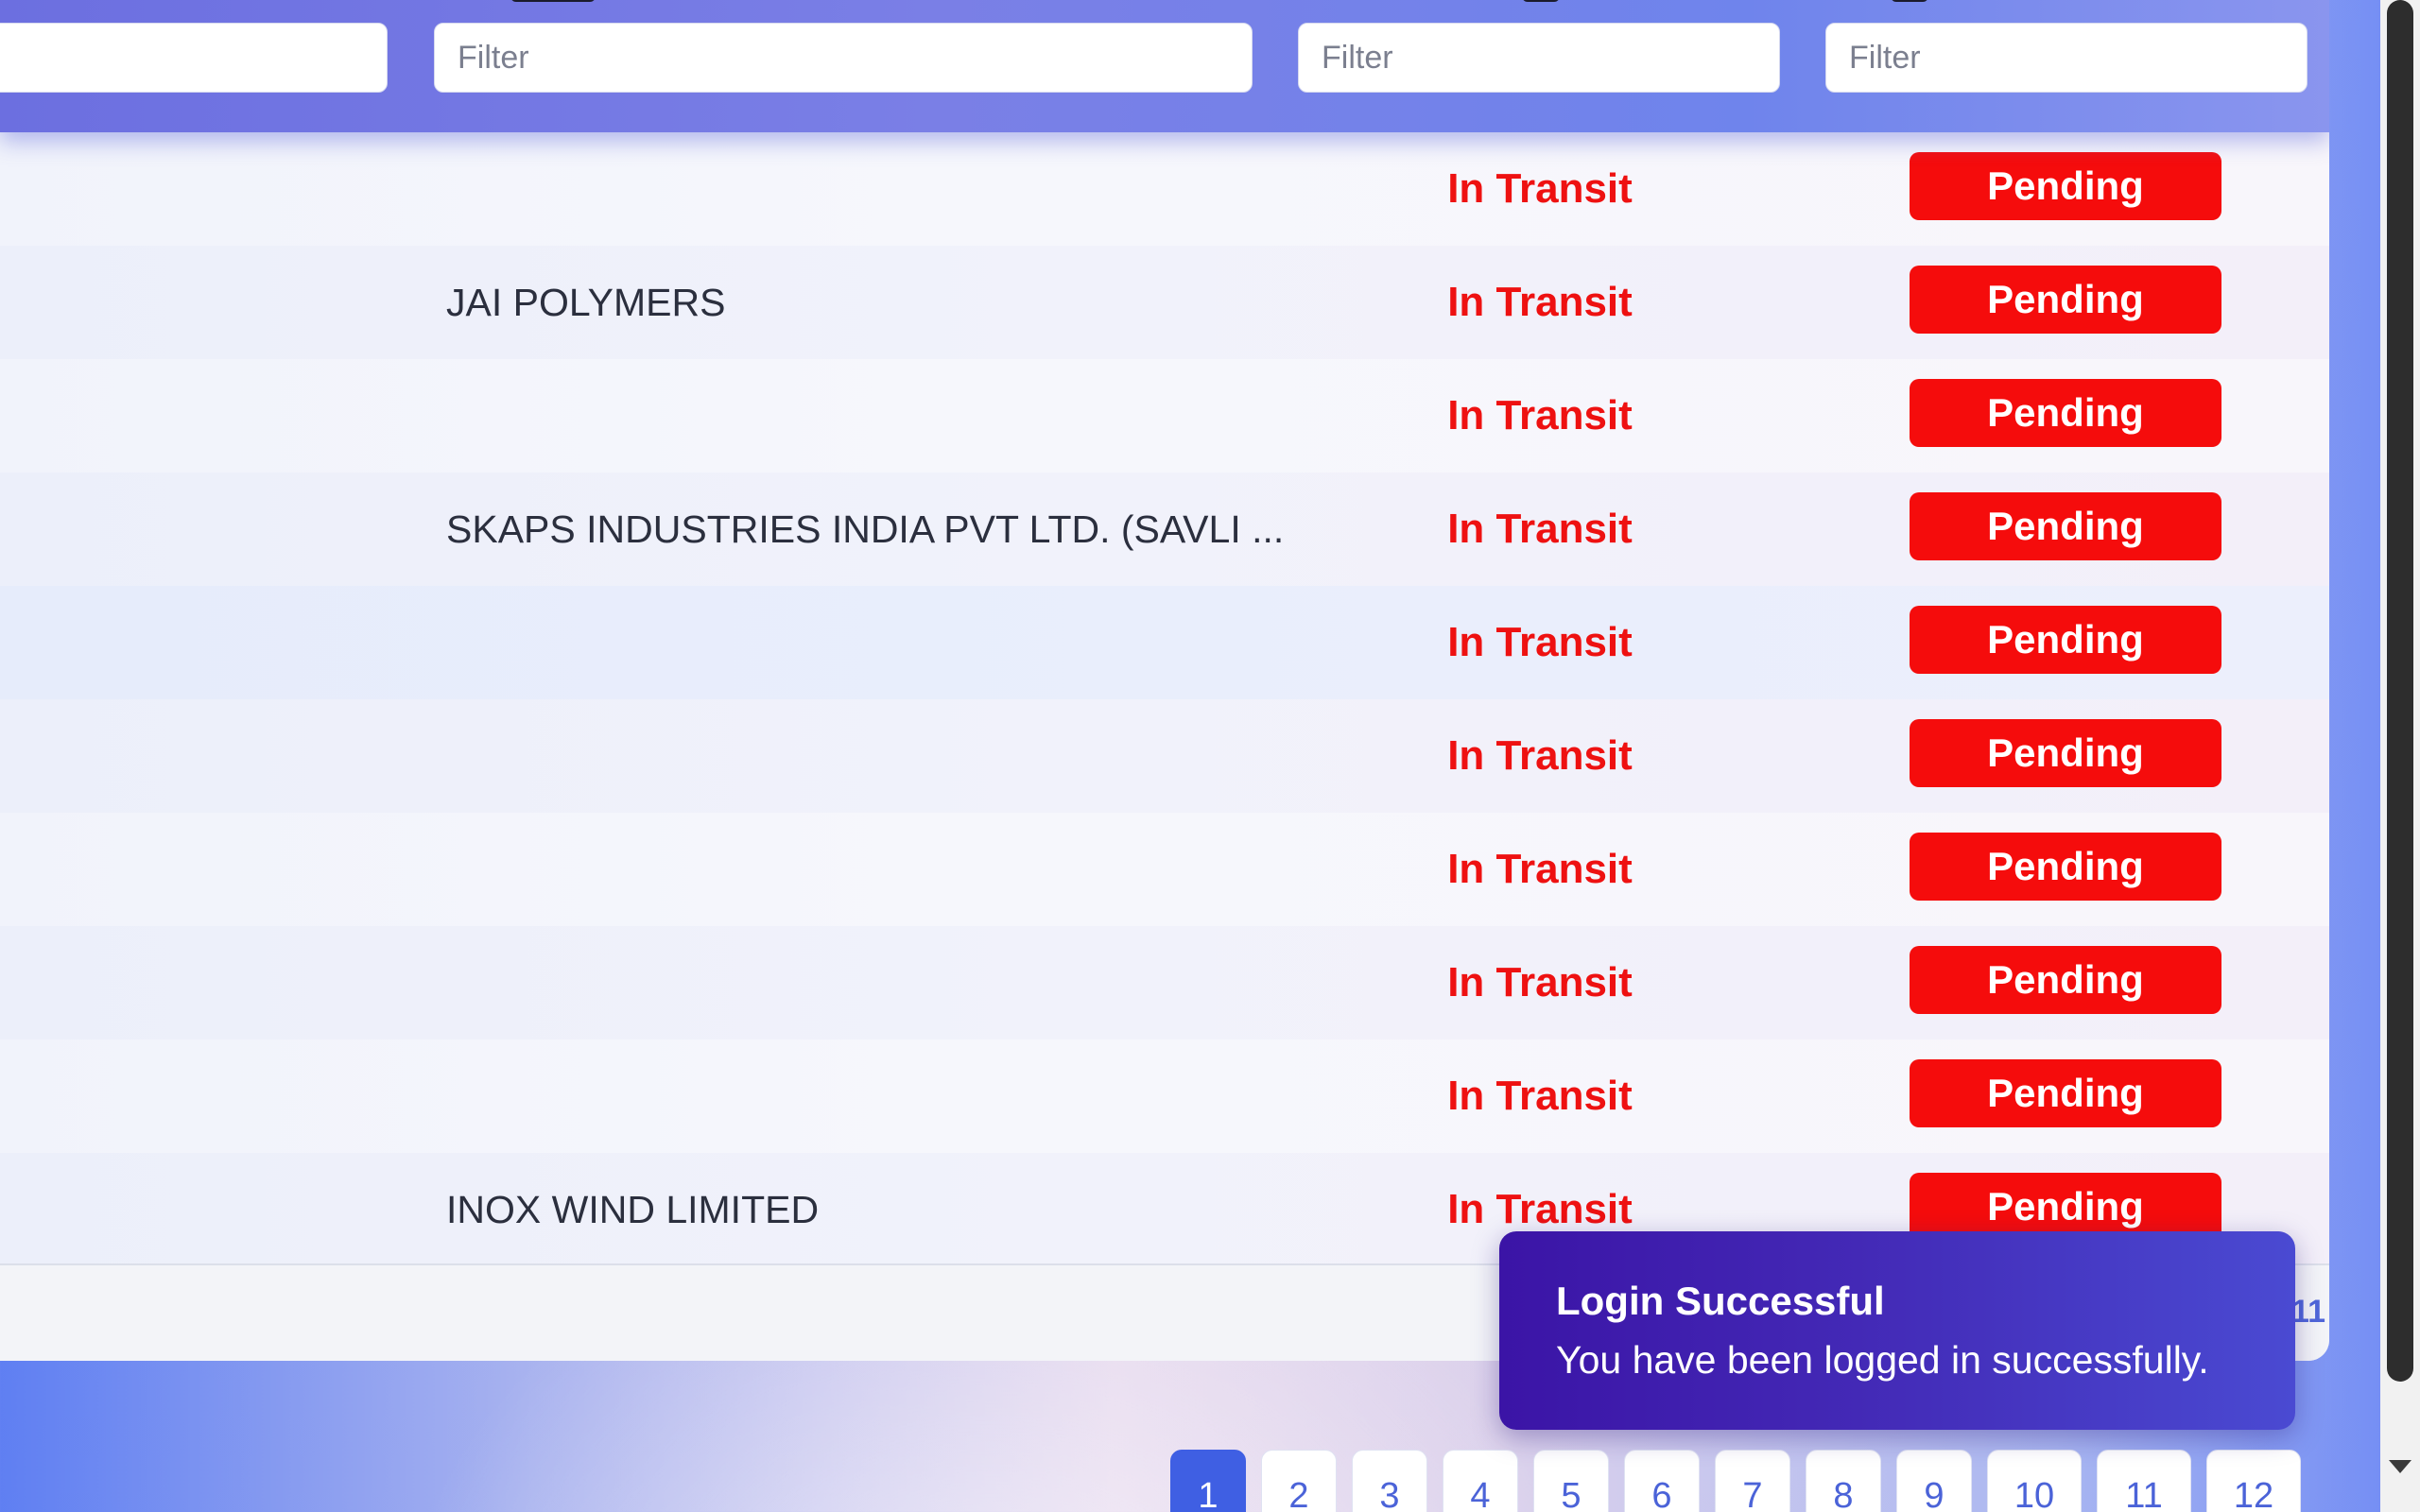 The height and width of the screenshot is (1512, 2420). I want to click on page-button-1: 1, so click(1208, 1481).